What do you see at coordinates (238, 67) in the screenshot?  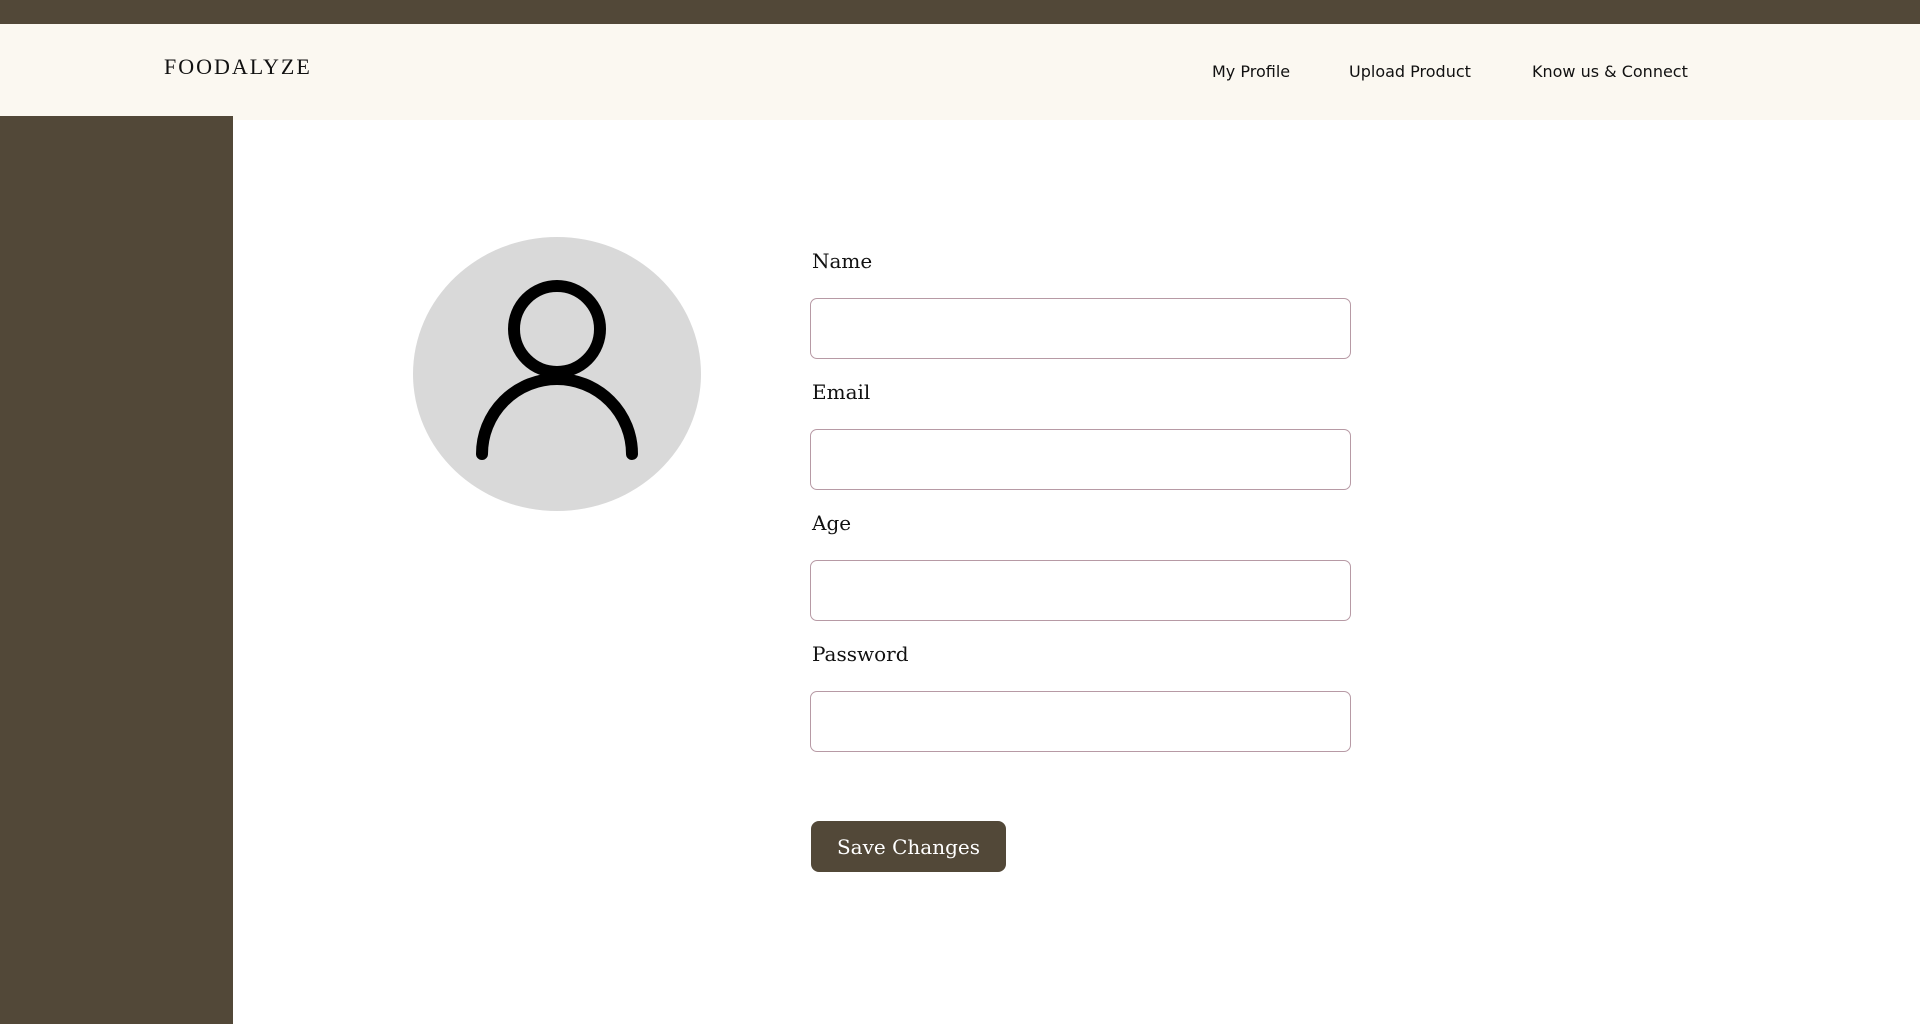 I see `brand-logo: FOODALYZE` at bounding box center [238, 67].